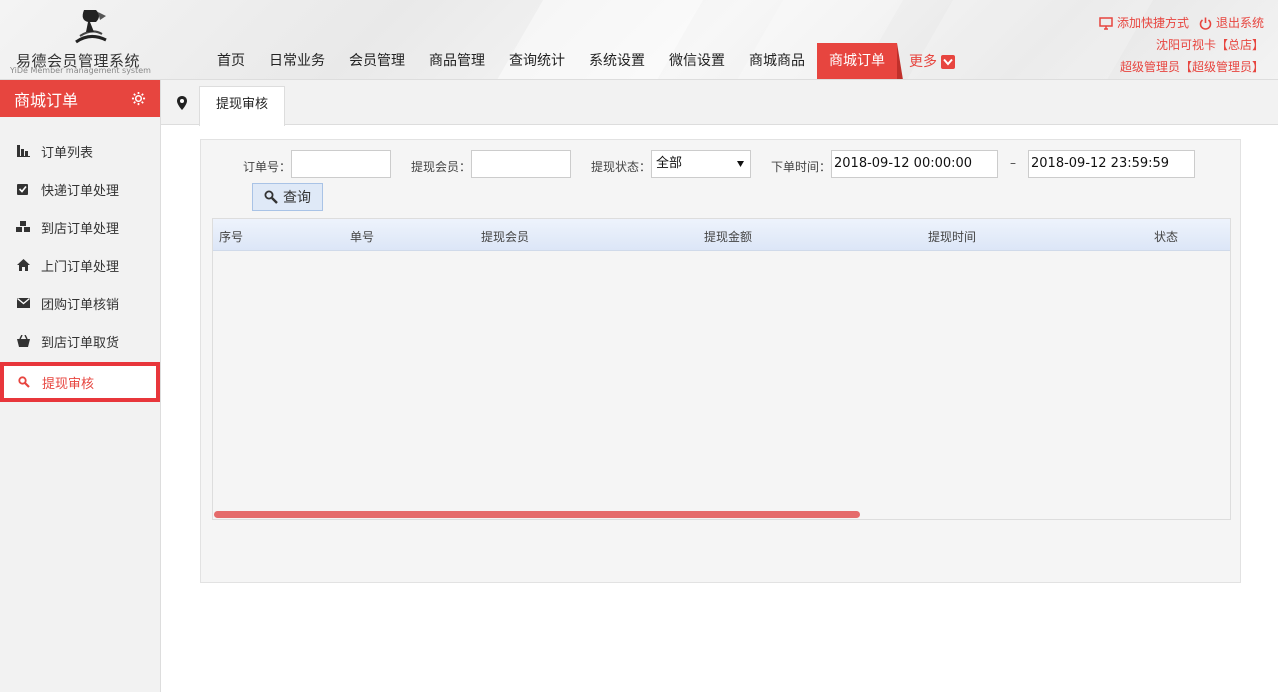 The height and width of the screenshot is (692, 1278). I want to click on tab-withdraw-review: 提现审核, so click(242, 106).